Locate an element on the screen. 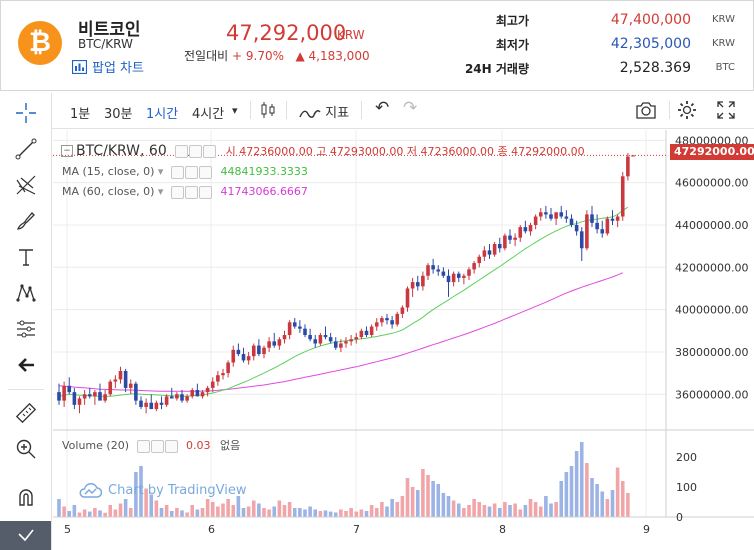 The width and height of the screenshot is (754, 550). crosshair-icon is located at coordinates (26, 113).